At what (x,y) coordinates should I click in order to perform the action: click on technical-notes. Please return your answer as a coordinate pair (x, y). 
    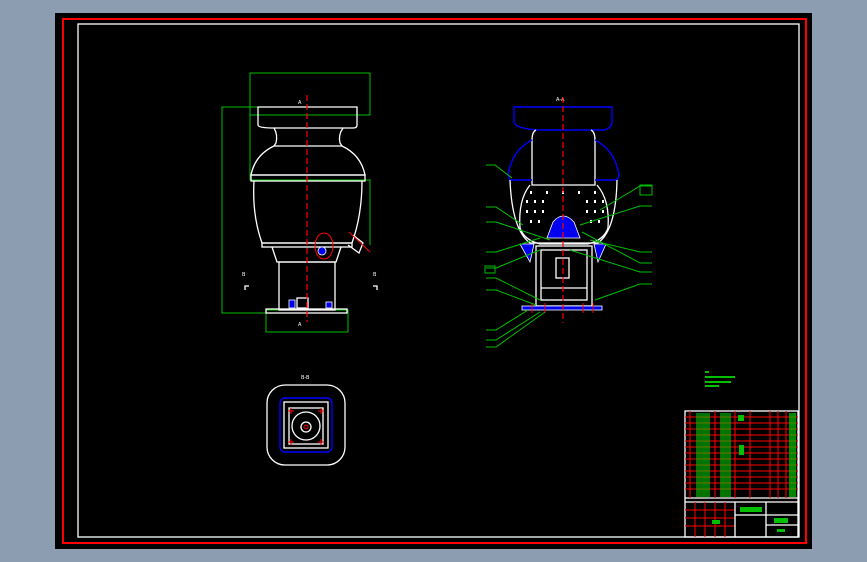
    Looking at the image, I should click on (720, 379).